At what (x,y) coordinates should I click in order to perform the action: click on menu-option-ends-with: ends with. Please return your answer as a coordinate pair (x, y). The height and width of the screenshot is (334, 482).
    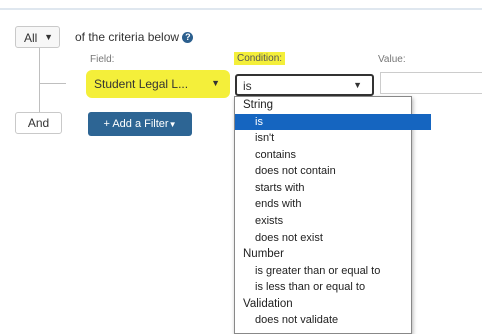
    Looking at the image, I should click on (333, 204).